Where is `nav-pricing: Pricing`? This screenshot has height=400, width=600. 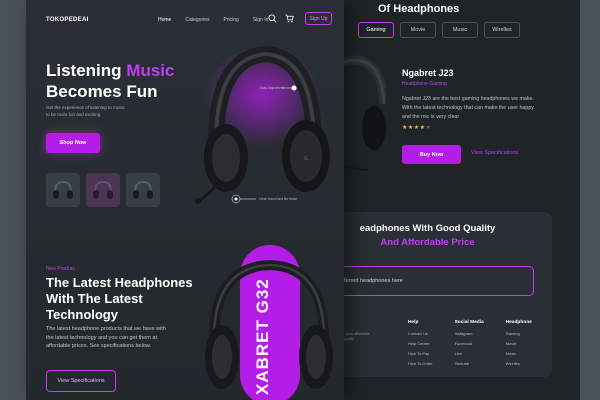
nav-pricing: Pricing is located at coordinates (231, 20).